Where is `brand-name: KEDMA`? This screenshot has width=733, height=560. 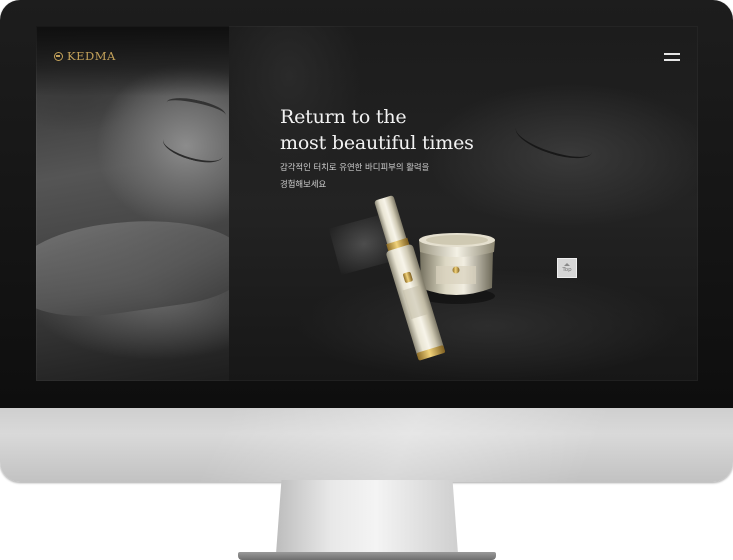 brand-name: KEDMA is located at coordinates (91, 56).